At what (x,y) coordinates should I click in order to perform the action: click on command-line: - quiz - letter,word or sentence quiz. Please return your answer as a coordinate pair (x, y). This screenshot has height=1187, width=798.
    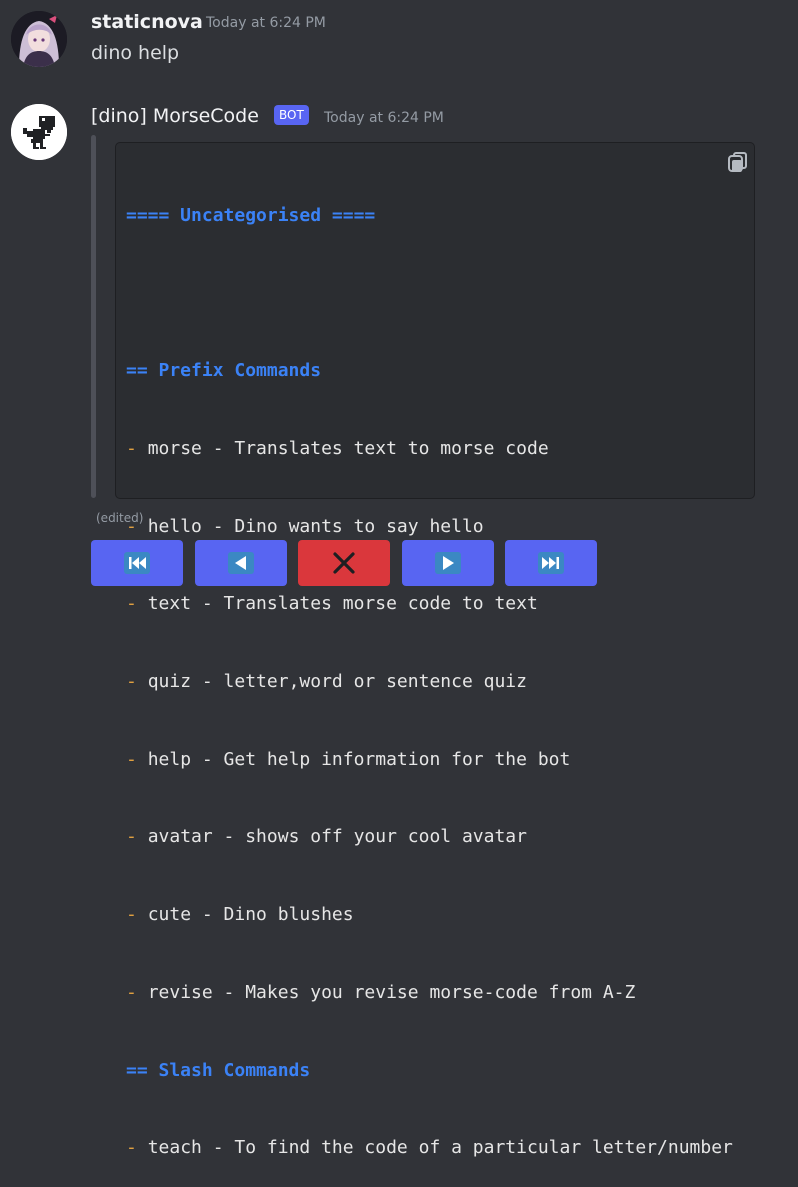
    Looking at the image, I should click on (326, 682).